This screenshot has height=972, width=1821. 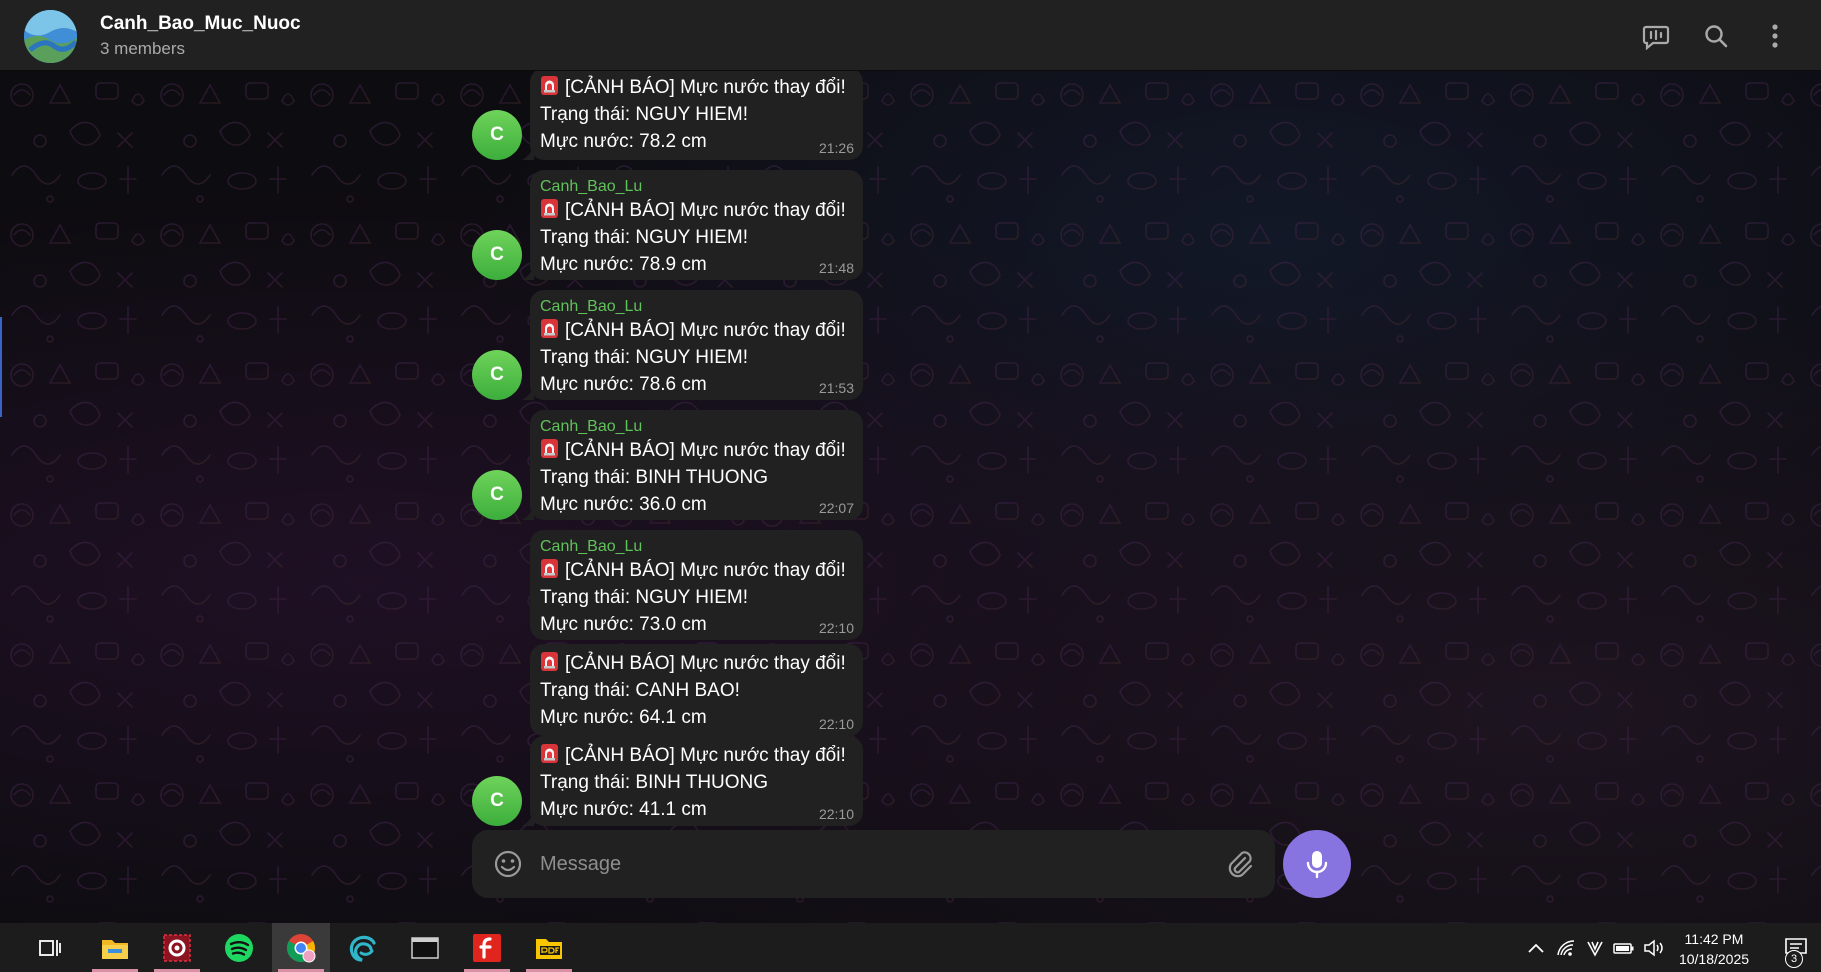 I want to click on v-tray-icon, so click(x=1595, y=949).